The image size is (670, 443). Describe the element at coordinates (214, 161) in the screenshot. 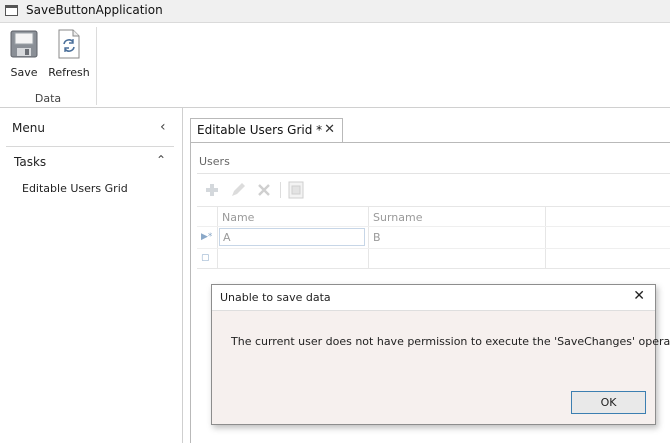

I see `users-group-label: Users` at that location.